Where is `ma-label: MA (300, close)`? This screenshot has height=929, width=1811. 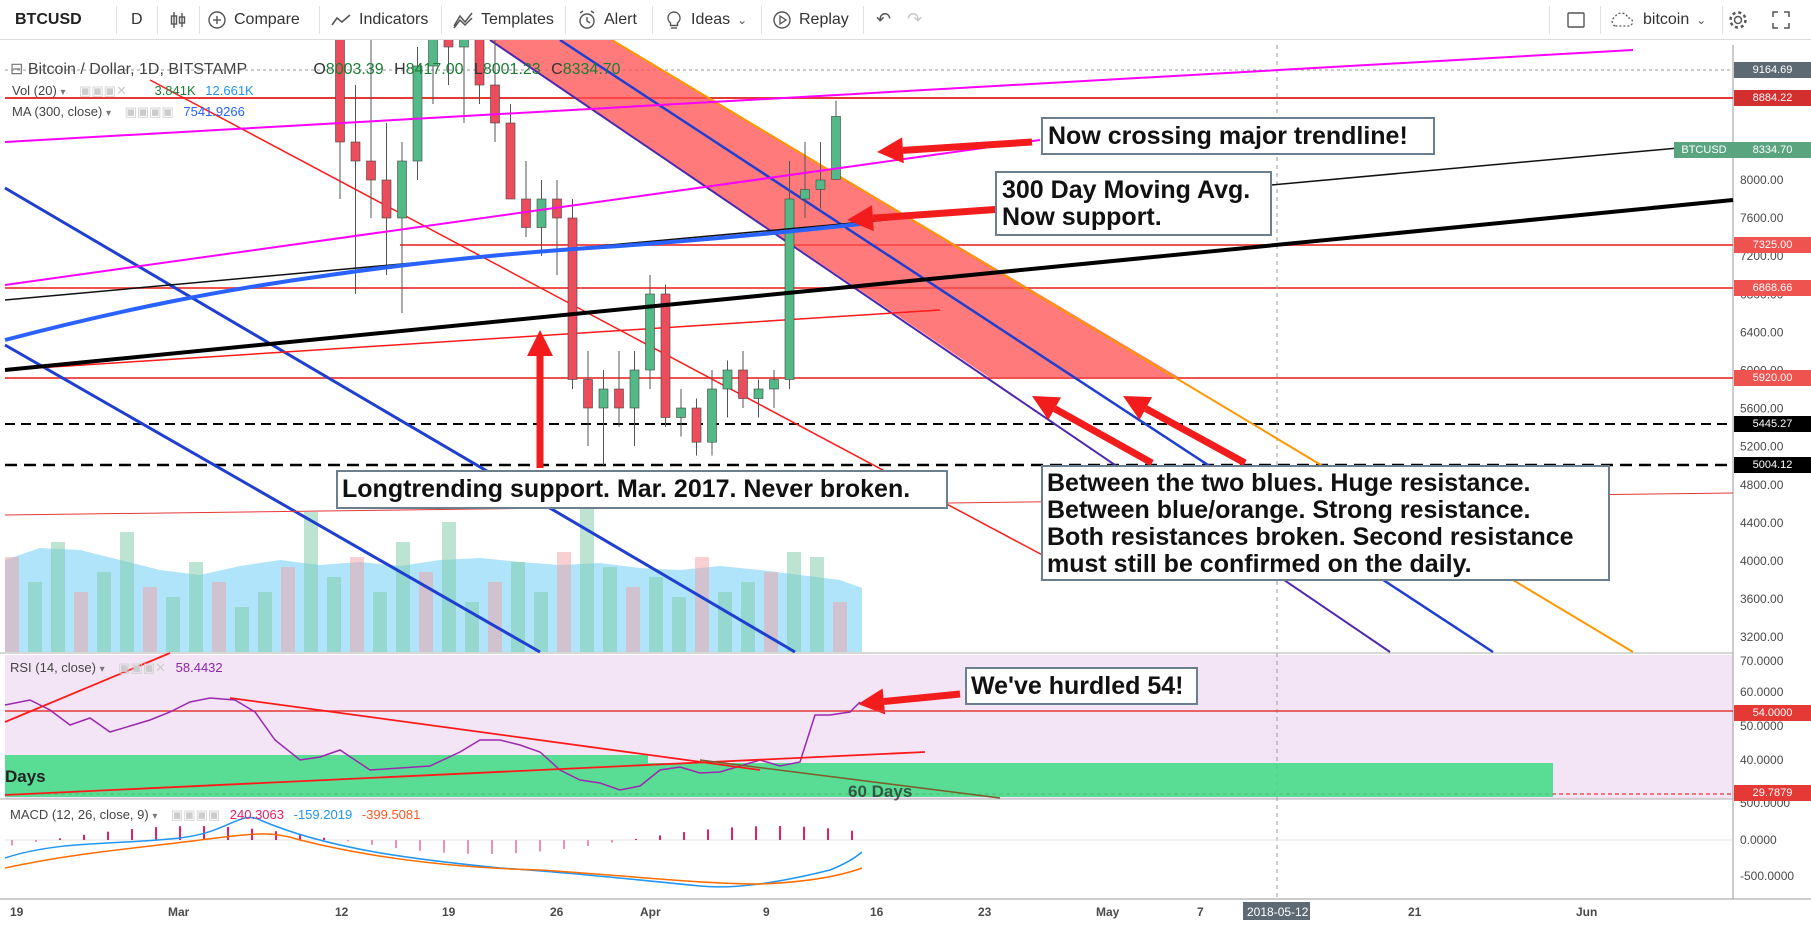
ma-label: MA (300, close) is located at coordinates (57, 111).